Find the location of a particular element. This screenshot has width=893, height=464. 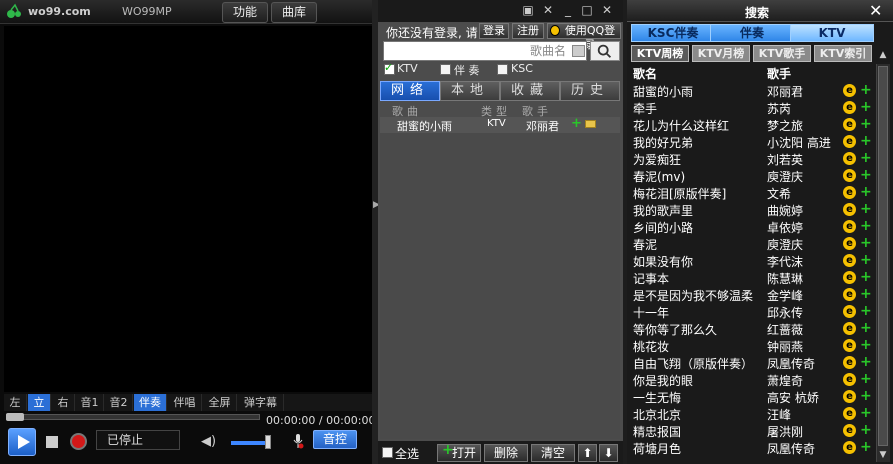

list-item: 乡间的小路 卓依婷 e + is located at coordinates (752, 226).